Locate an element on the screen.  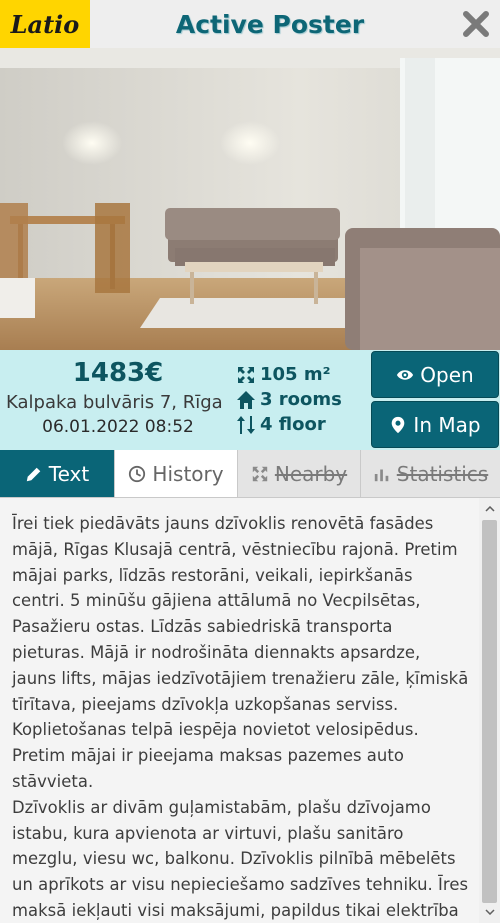
header-bar: Latio Active Poster is located at coordinates (250, 24).